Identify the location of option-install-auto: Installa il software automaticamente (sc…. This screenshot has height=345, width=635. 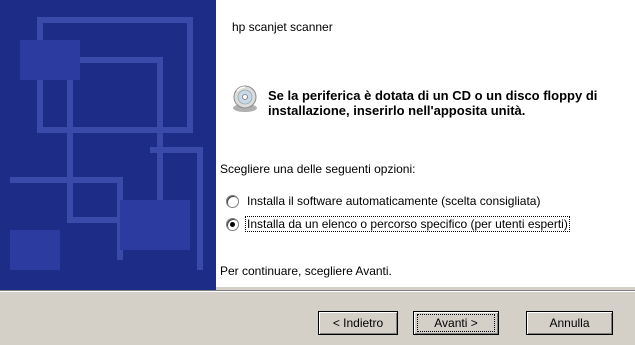
(384, 201).